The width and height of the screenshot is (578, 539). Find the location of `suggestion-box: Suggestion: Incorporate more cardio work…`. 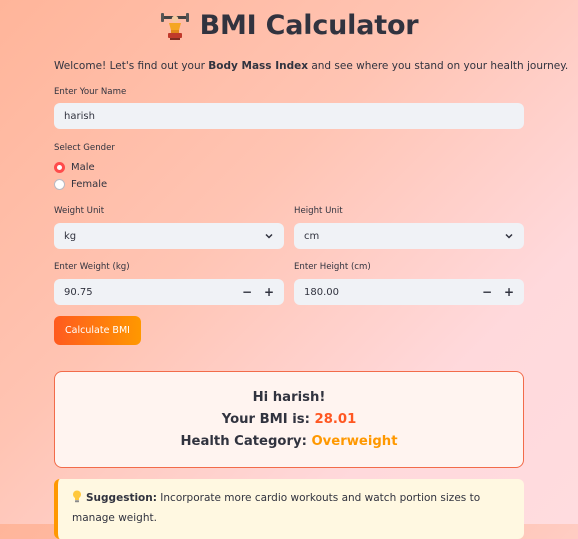

suggestion-box: Suggestion: Incorporate more cardio work… is located at coordinates (289, 509).